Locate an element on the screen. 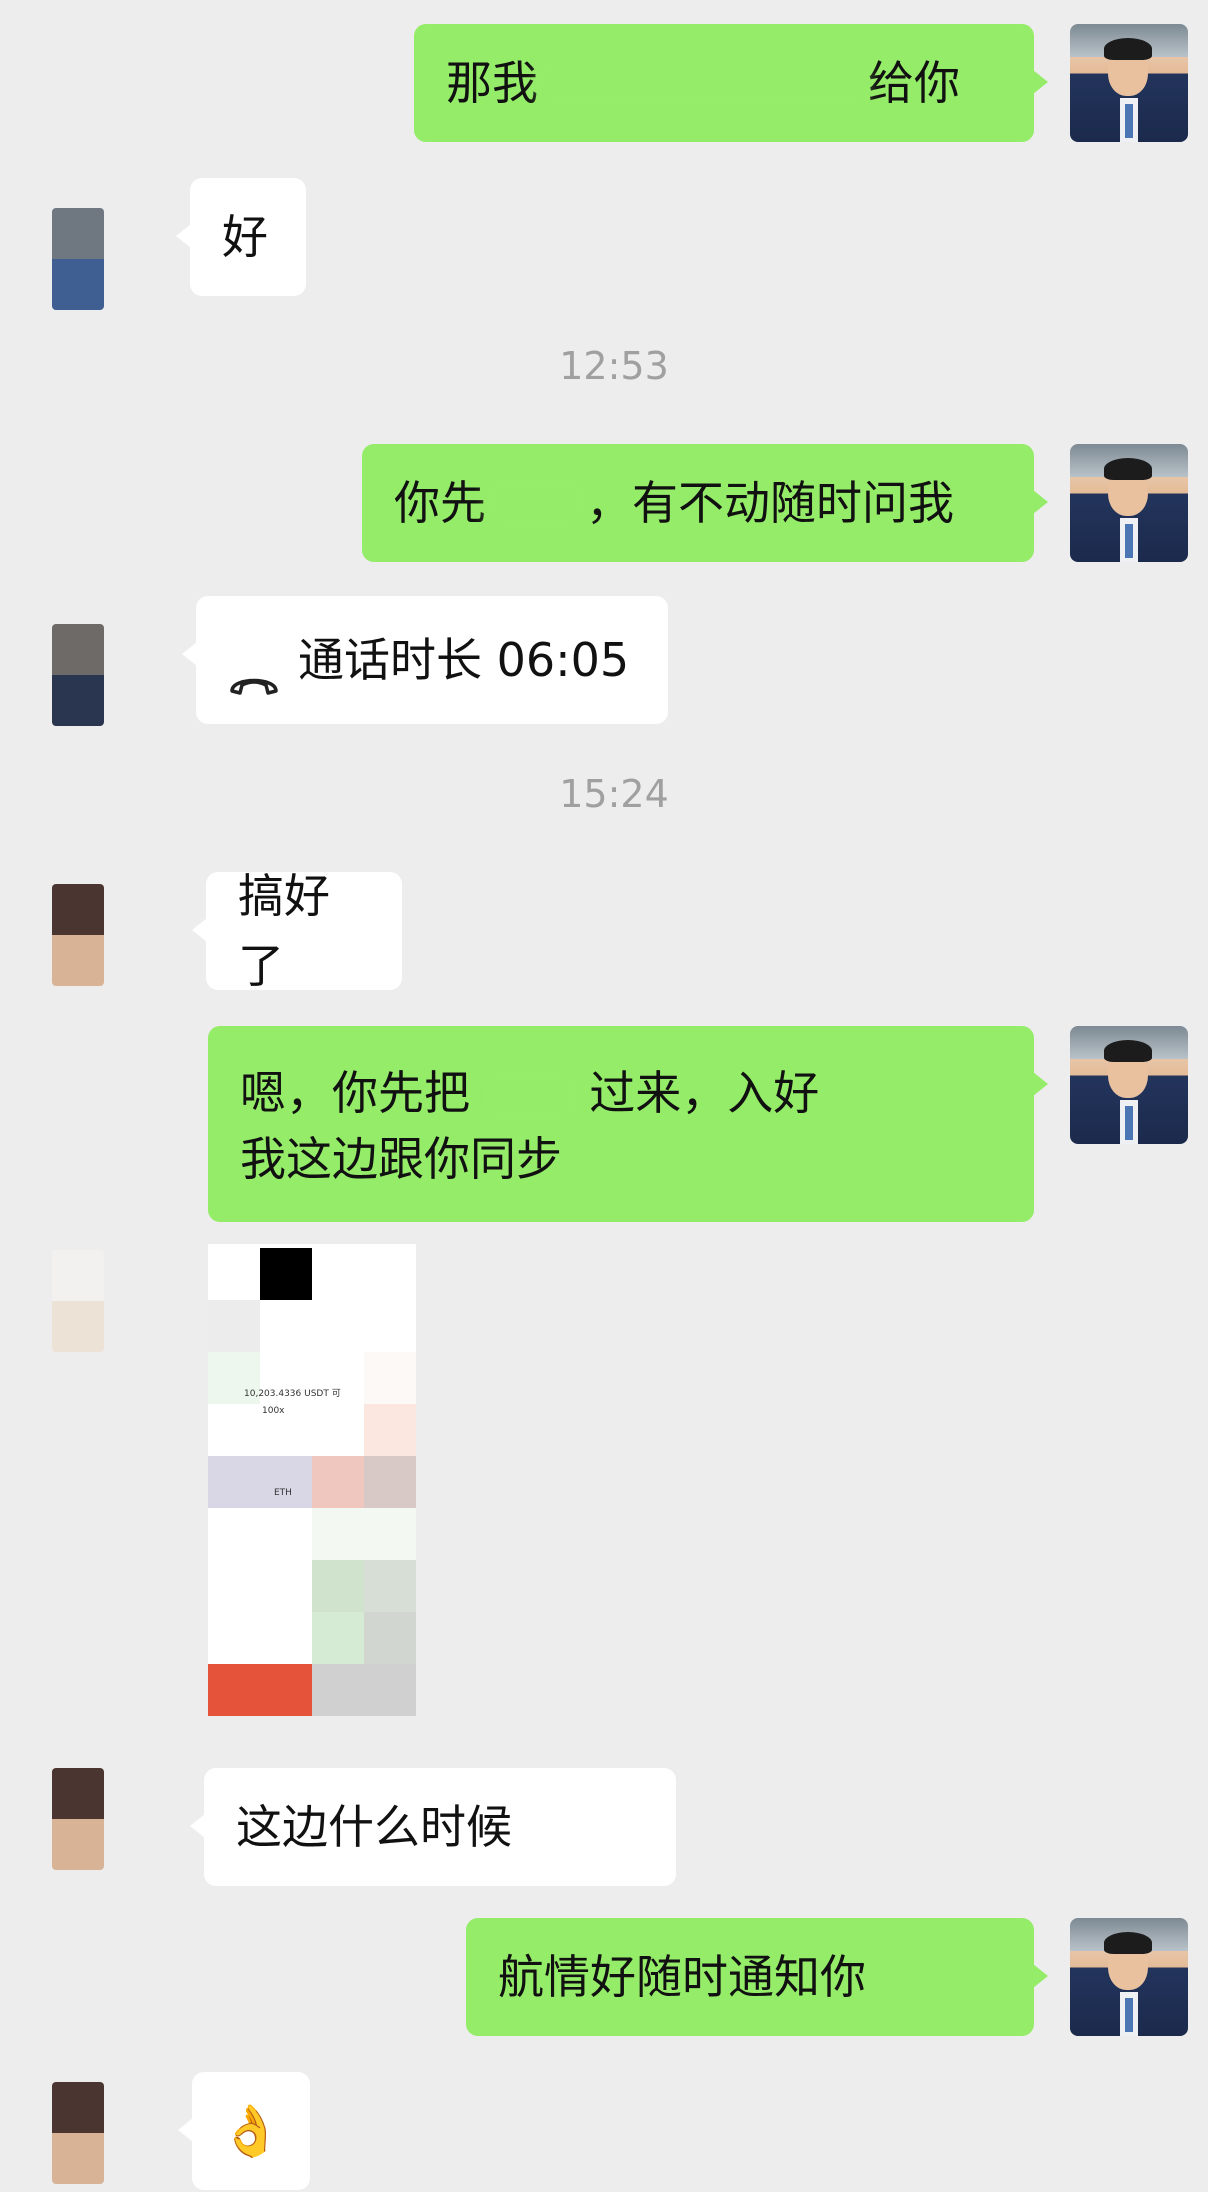  message-text: 我这边跟你同步 is located at coordinates (401, 1159).